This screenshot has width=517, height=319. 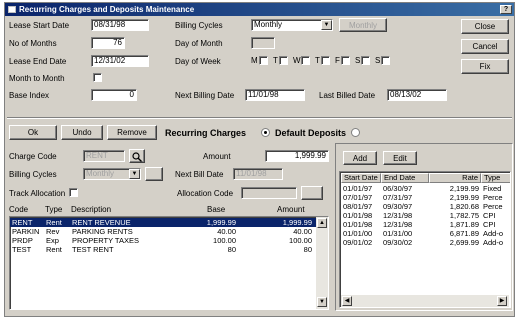 What do you see at coordinates (19, 209) in the screenshot?
I see `col-code: Code` at bounding box center [19, 209].